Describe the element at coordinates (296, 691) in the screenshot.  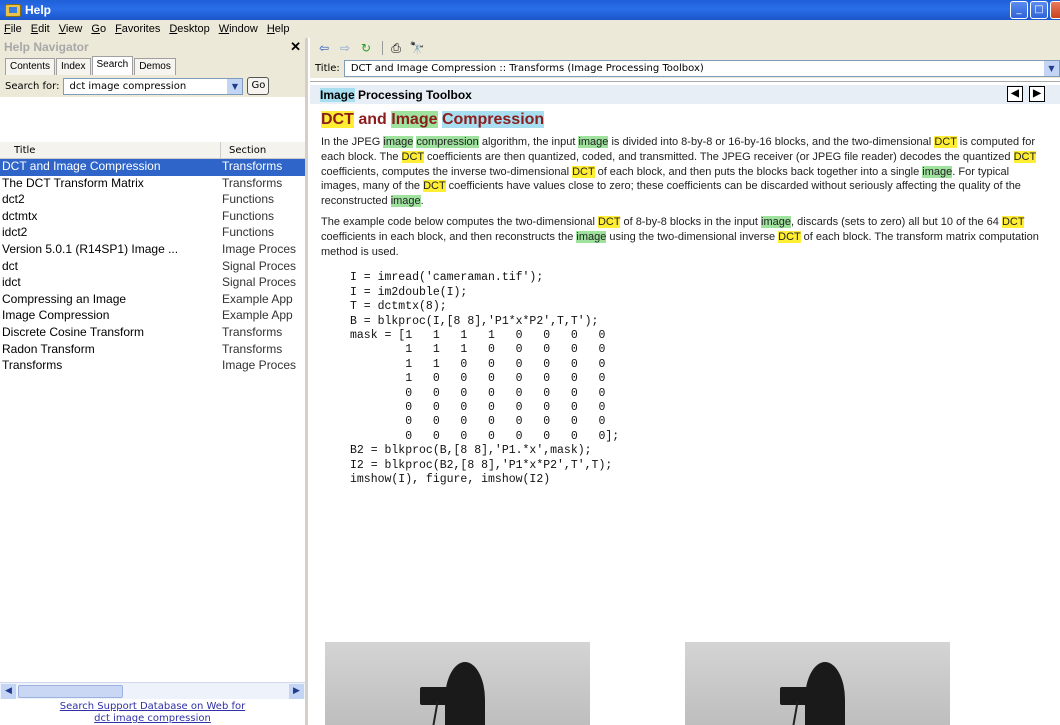
I see `scroll-right-icon: ▶` at that location.